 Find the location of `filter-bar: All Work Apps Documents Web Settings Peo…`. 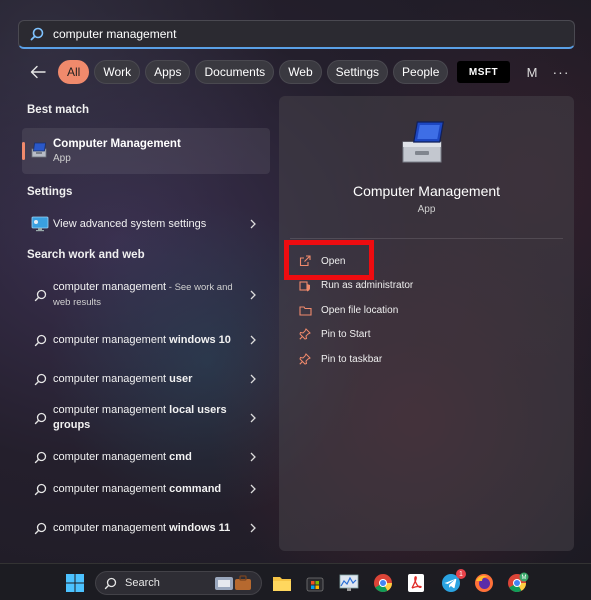

filter-bar: All Work Apps Documents Web Settings Peo… is located at coordinates (256, 72).